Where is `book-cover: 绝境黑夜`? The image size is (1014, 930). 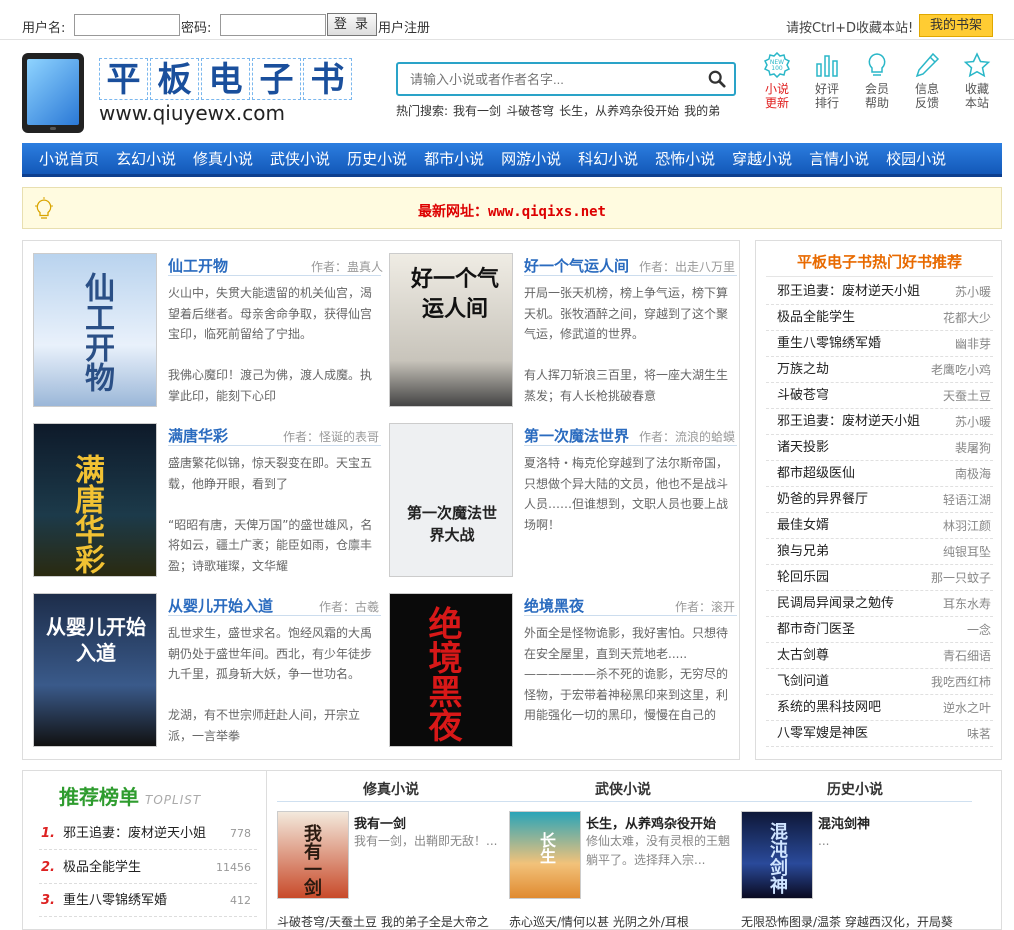 book-cover: 绝境黑夜 is located at coordinates (451, 670).